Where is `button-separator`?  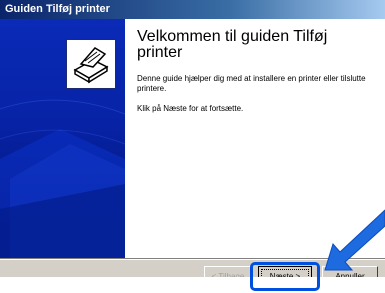
button-separator is located at coordinates (192, 259).